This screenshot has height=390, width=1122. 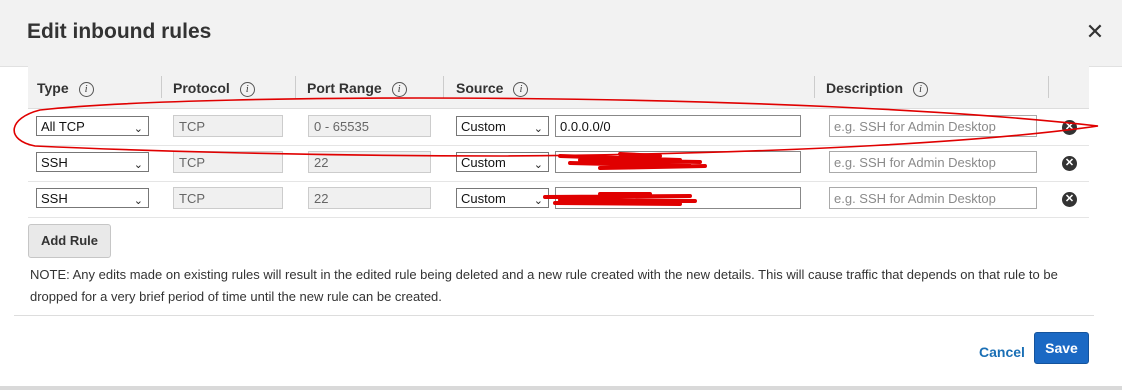 I want to click on header-type-label: Type, so click(x=53, y=88).